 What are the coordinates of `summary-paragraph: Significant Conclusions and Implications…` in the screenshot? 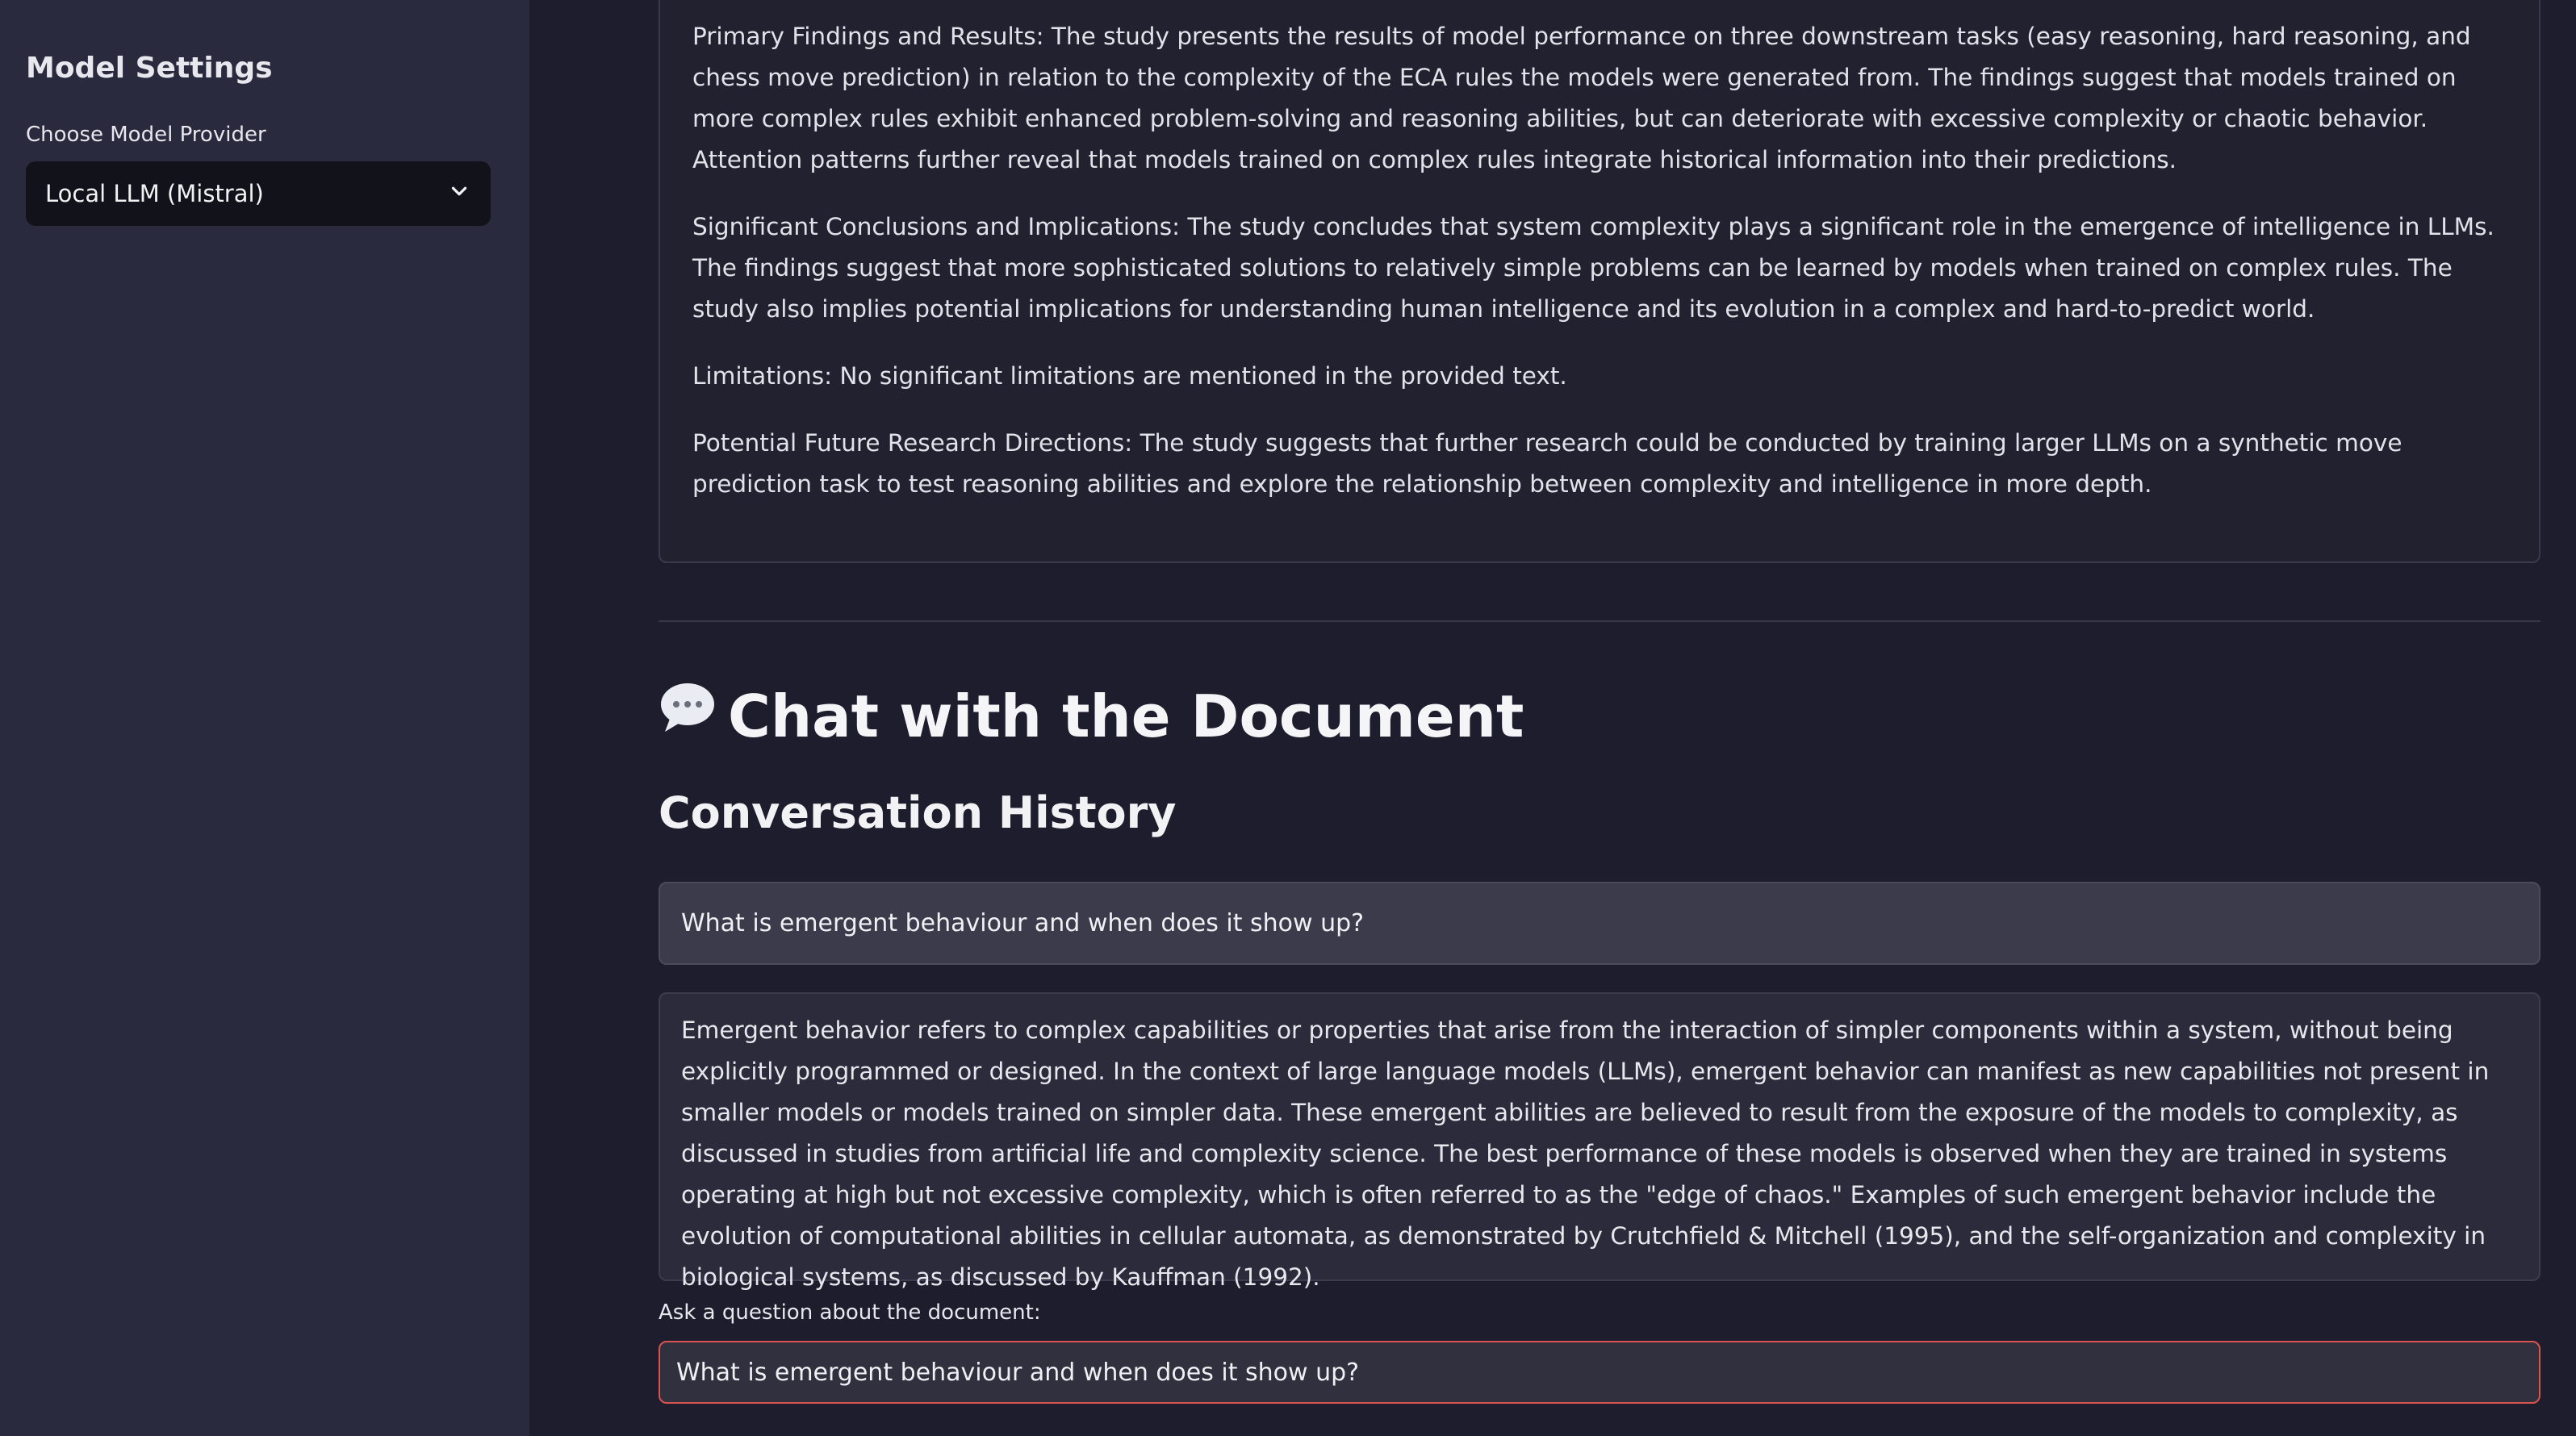 It's located at (1593, 268).